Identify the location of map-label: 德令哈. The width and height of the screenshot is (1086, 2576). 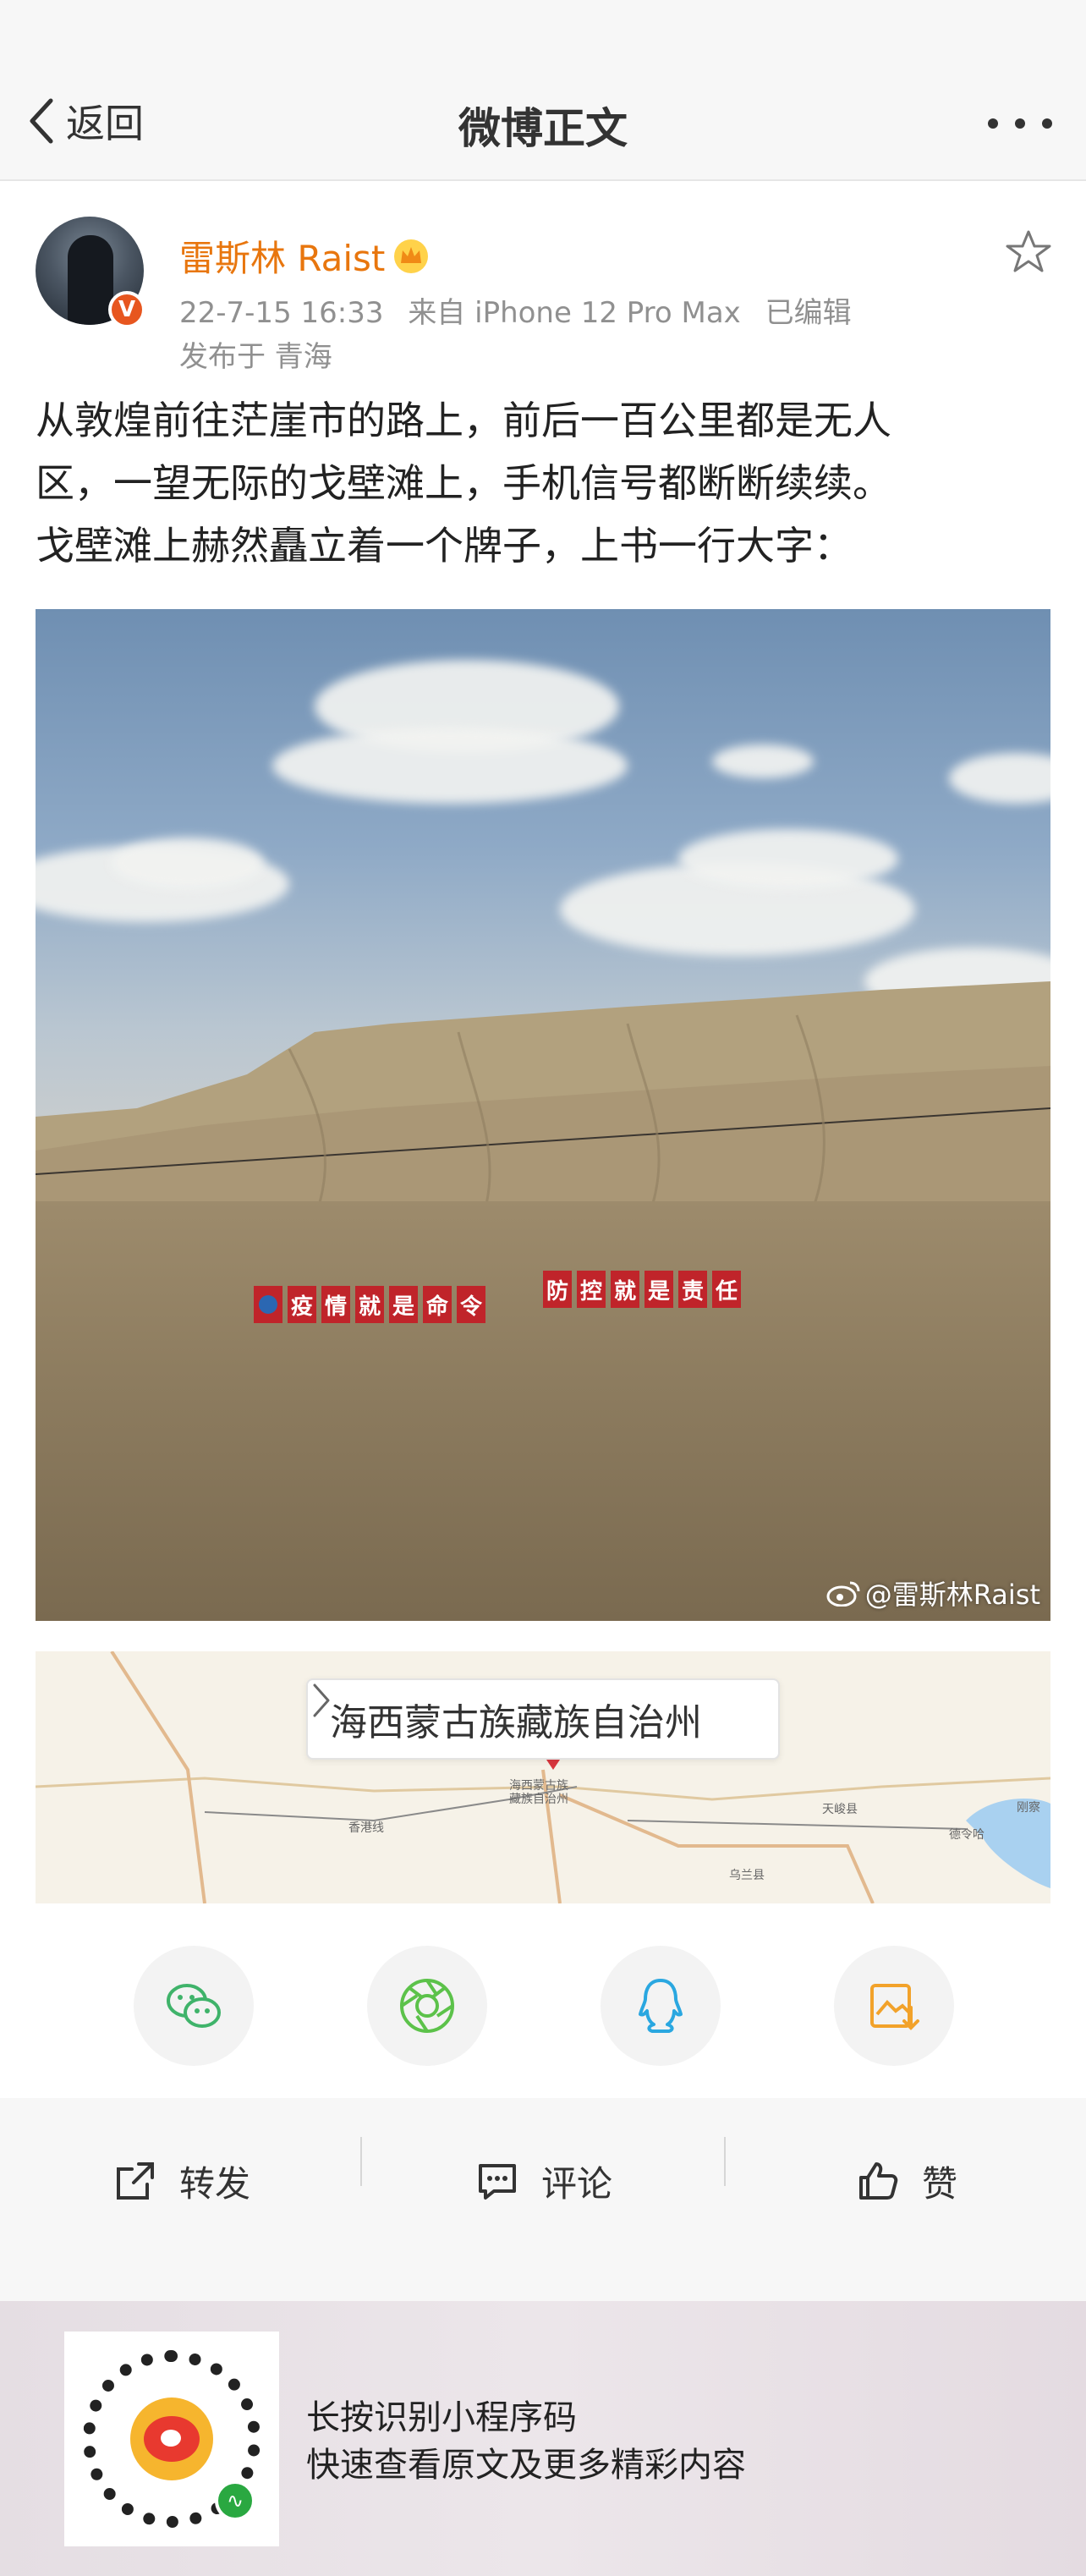
(967, 1835).